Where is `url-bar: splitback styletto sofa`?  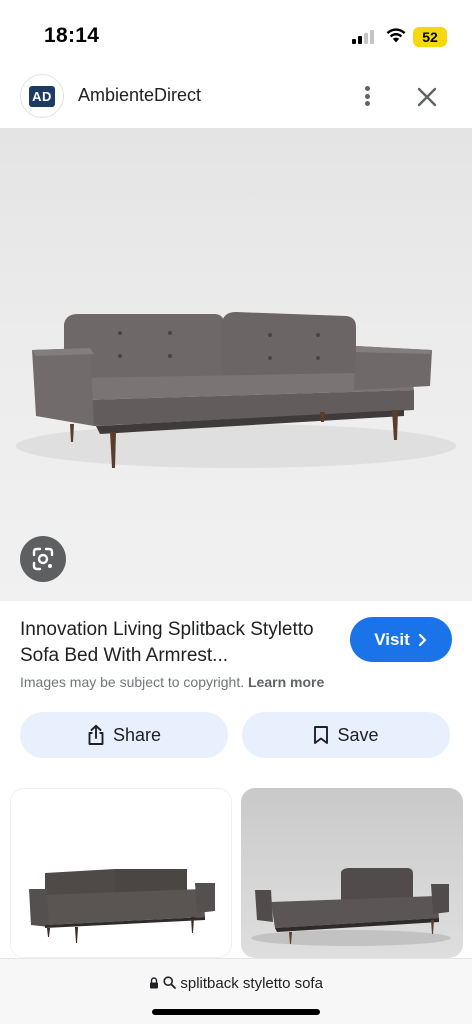 url-bar: splitback styletto sofa is located at coordinates (236, 991).